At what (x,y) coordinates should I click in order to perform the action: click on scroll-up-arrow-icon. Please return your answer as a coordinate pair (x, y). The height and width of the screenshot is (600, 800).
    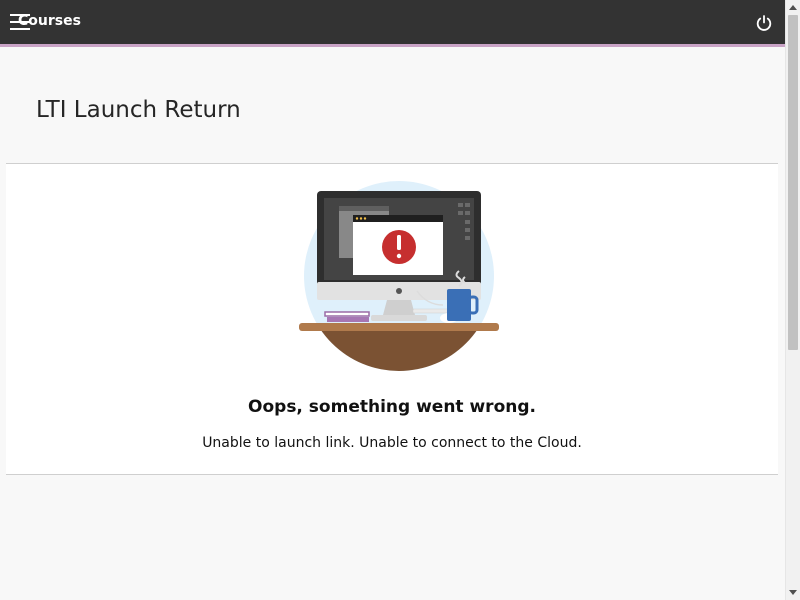
    Looking at the image, I should click on (793, 7).